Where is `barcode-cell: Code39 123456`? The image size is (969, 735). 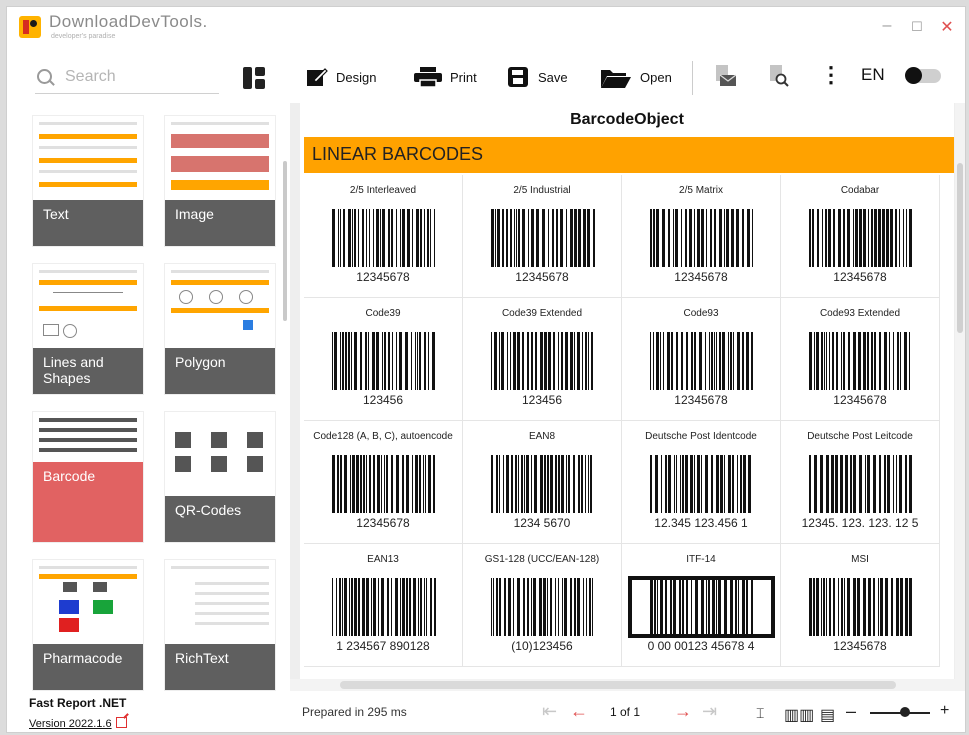
barcode-cell: Code39 123456 is located at coordinates (383, 359).